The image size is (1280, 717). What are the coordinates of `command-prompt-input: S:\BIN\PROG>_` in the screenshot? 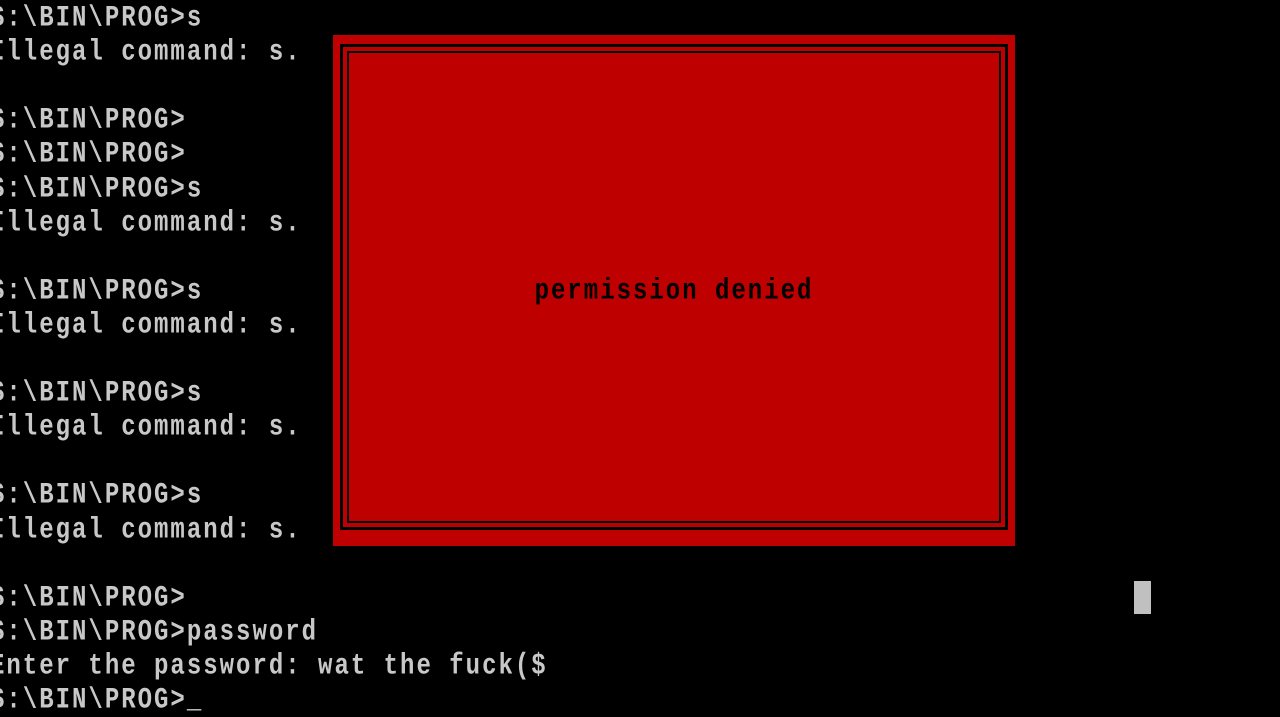 It's located at (101, 698).